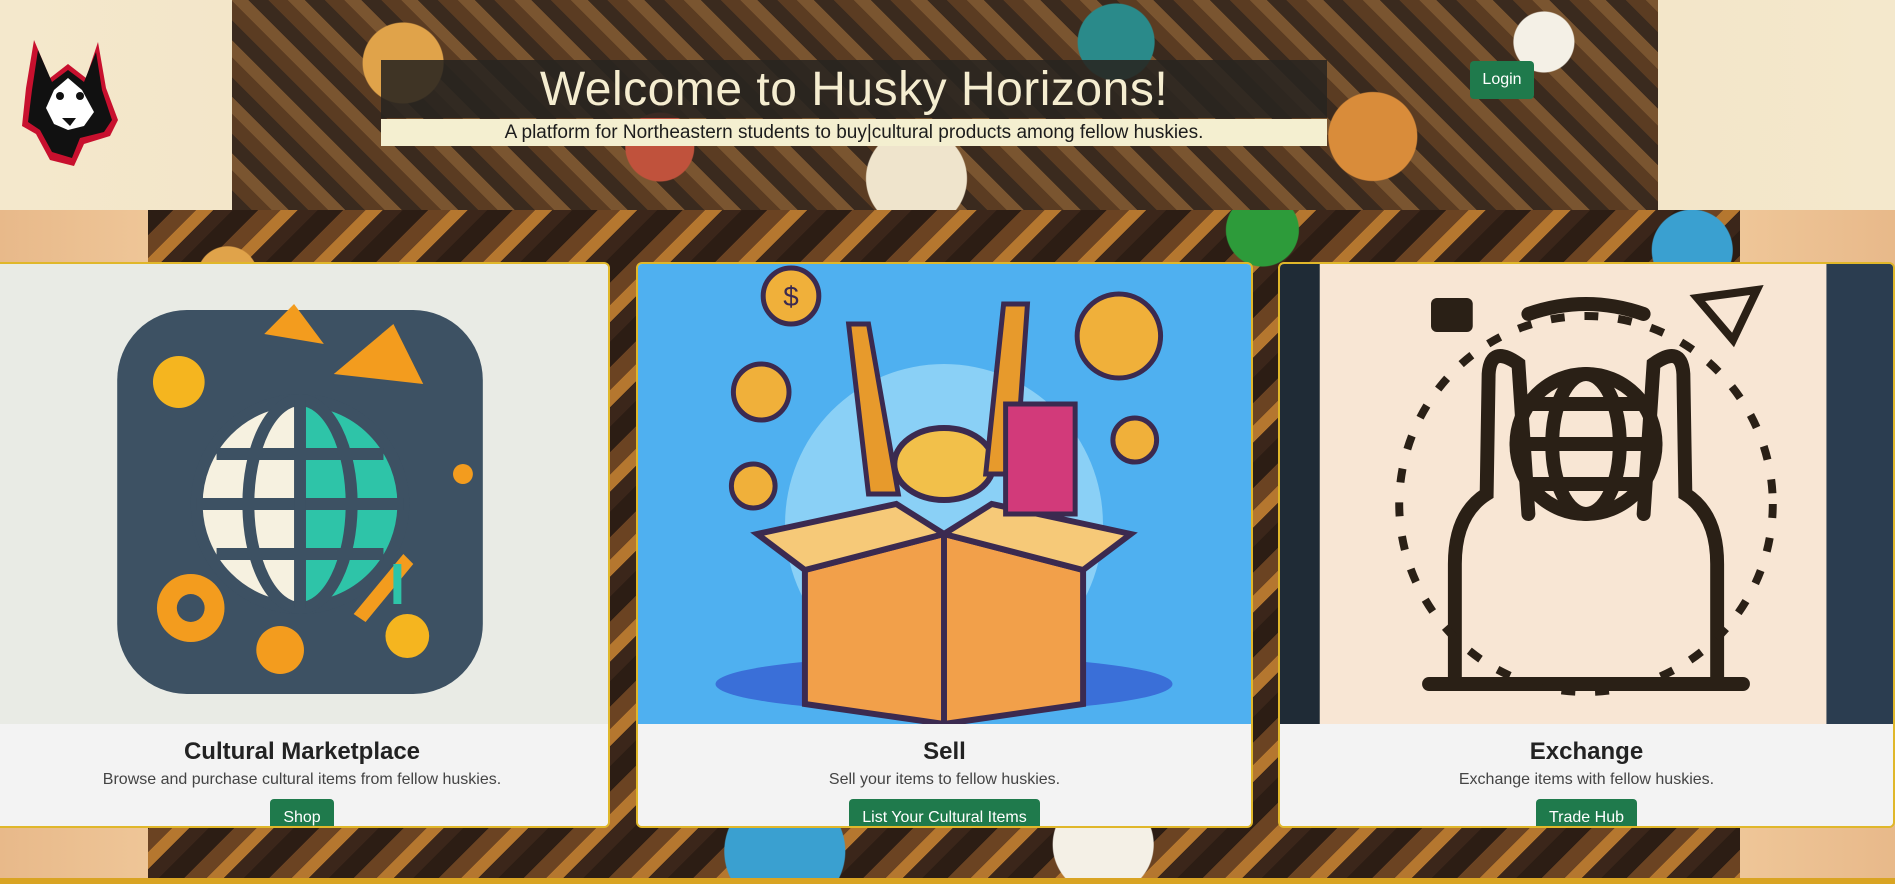 The width and height of the screenshot is (1895, 884). I want to click on page-title: Welcome to Husky Horizons!, so click(854, 89).